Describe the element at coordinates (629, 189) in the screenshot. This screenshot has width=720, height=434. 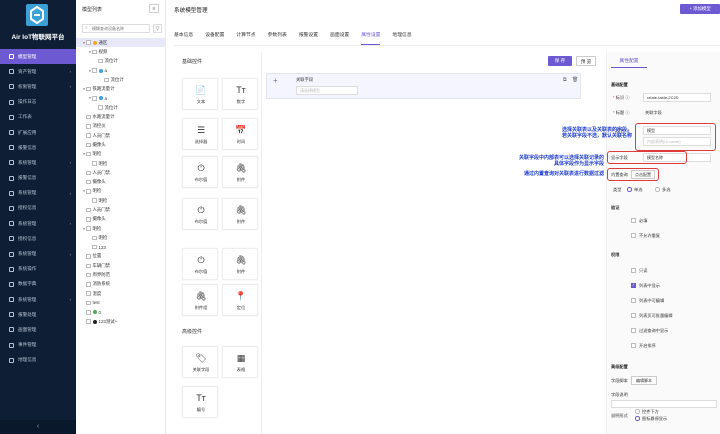
I see `type-single-radio` at that location.